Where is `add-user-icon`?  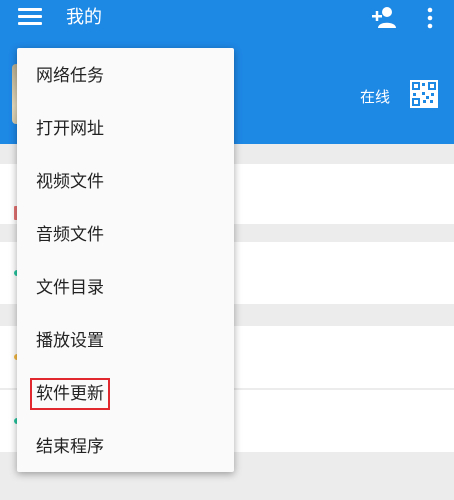 add-user-icon is located at coordinates (384, 17).